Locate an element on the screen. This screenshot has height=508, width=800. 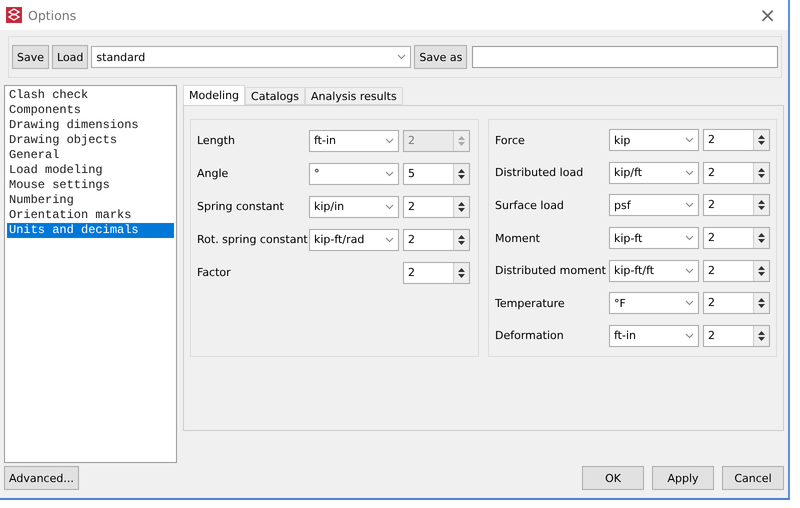
toolbar-button: Save is located at coordinates (31, 57).